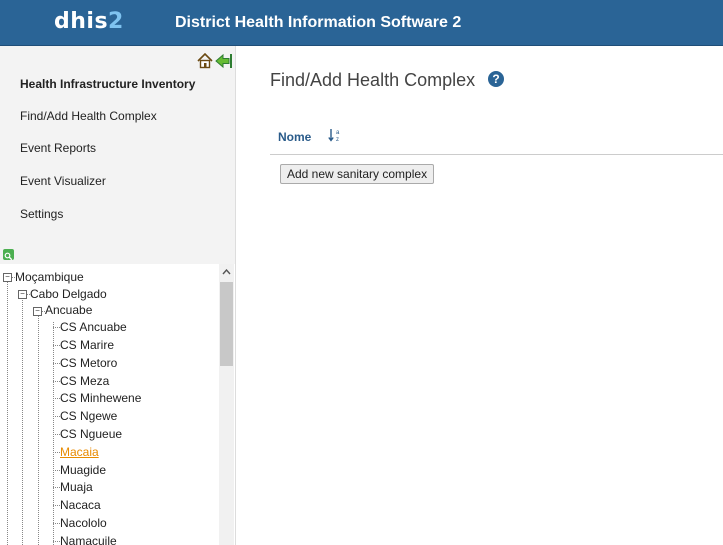  Describe the element at coordinates (63, 181) in the screenshot. I see `menu-item-event-visualizer: Event Visualizer` at that location.